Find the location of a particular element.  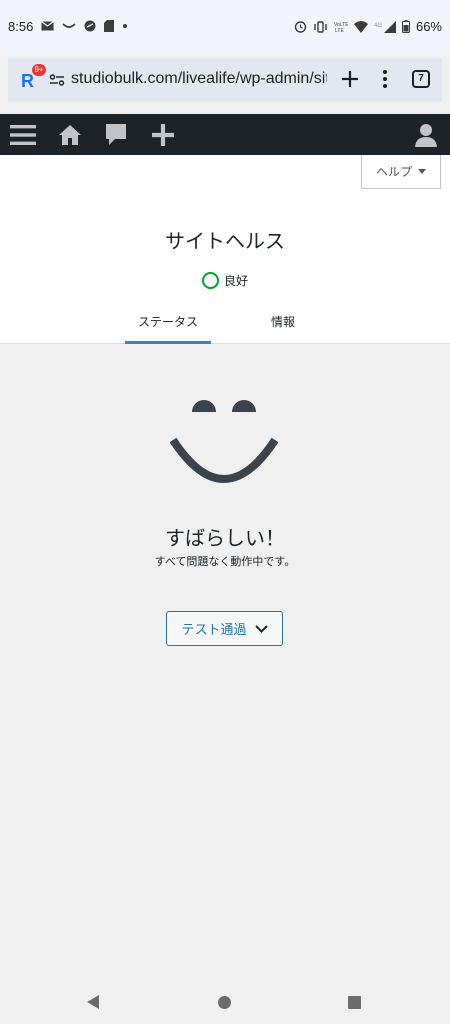

user-icon is located at coordinates (426, 134).